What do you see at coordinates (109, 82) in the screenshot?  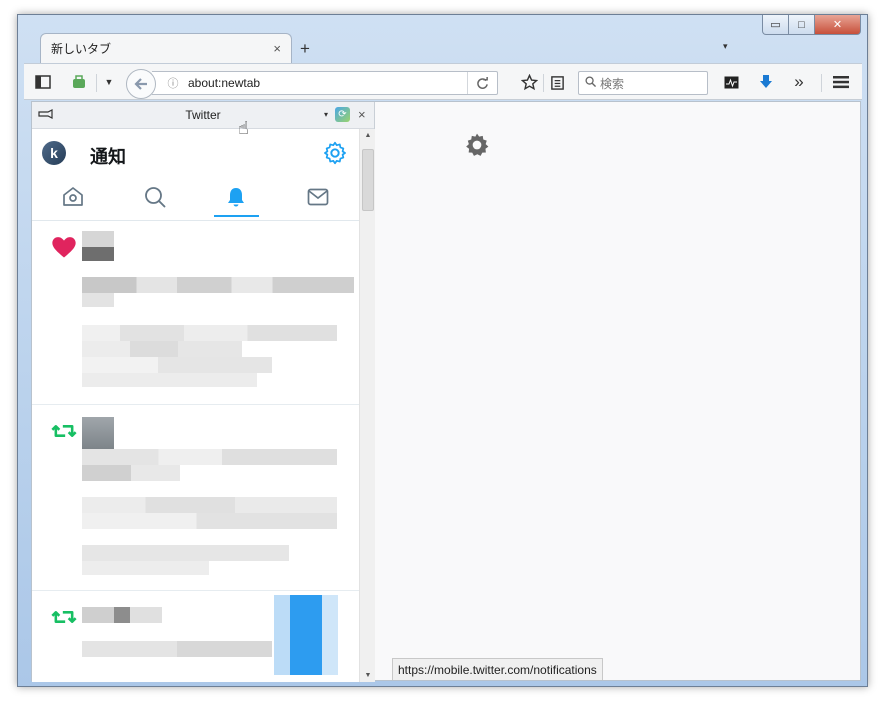 I see `dropdown-arrow-icon: ▼` at bounding box center [109, 82].